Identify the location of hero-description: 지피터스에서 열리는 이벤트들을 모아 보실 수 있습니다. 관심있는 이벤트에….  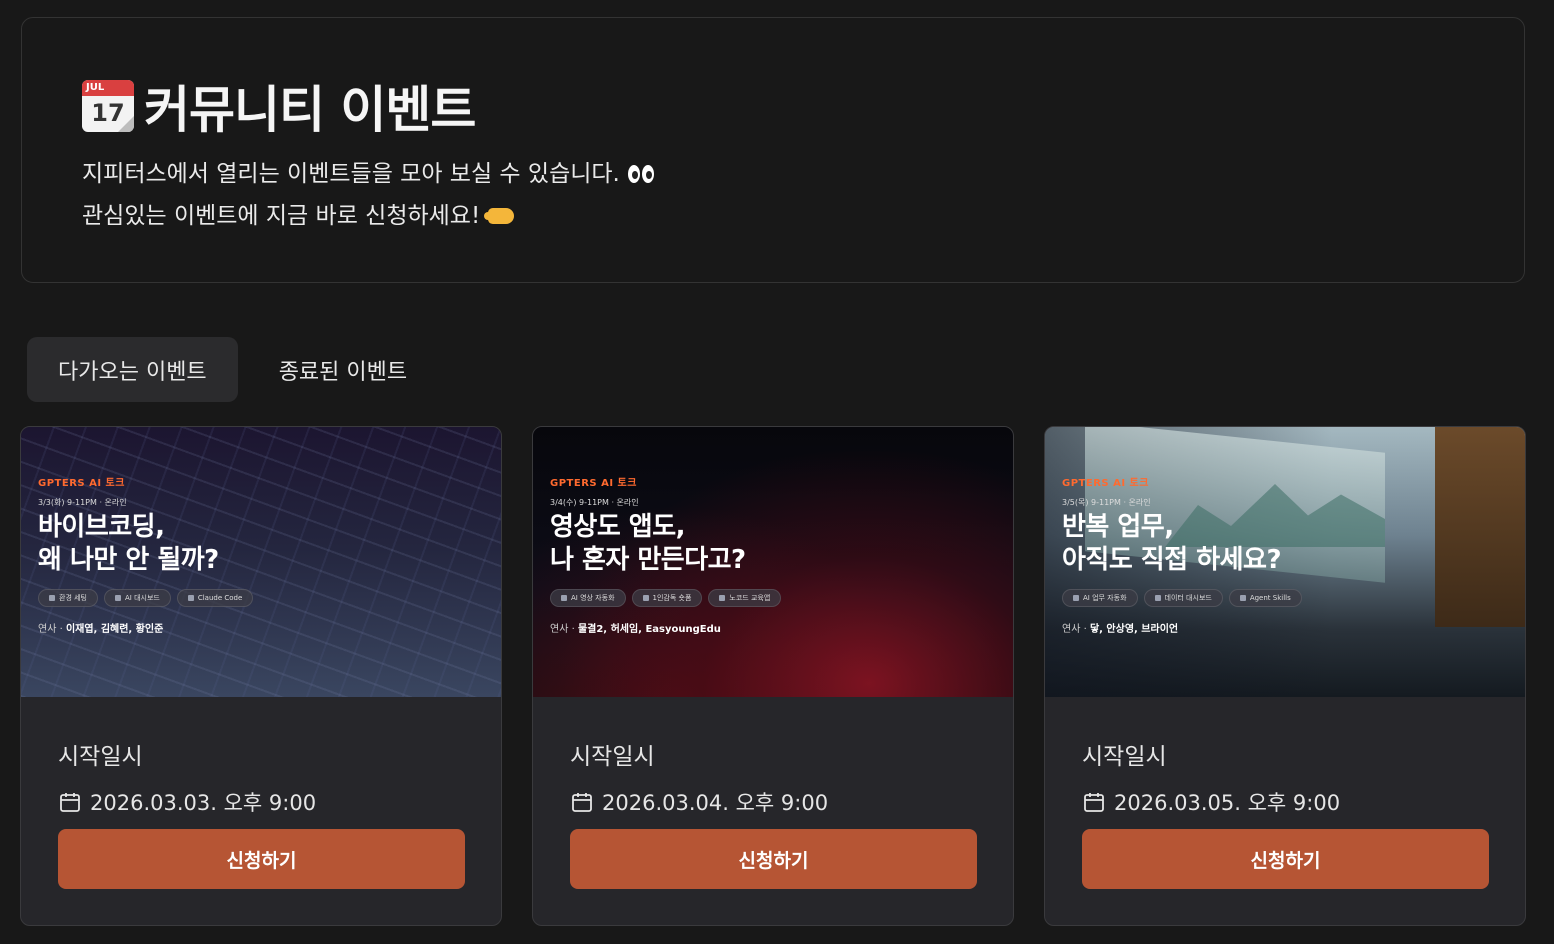
(368, 195).